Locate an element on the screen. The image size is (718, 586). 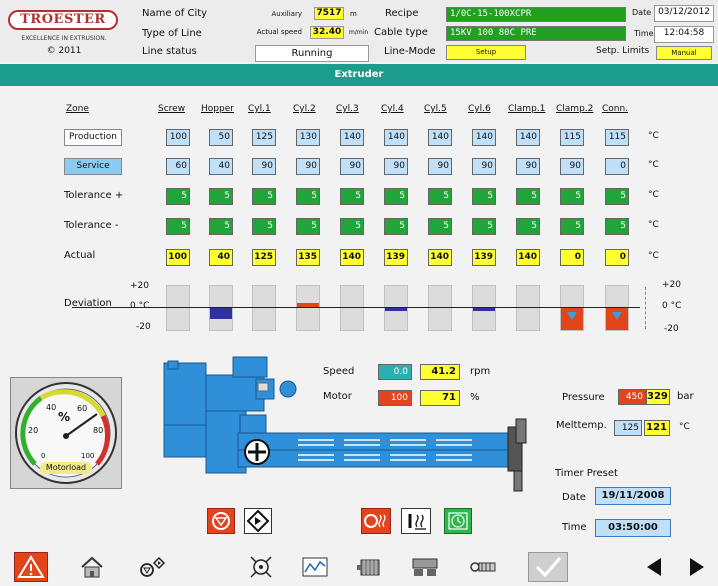
production-cell: 130 is located at coordinates (308, 137).